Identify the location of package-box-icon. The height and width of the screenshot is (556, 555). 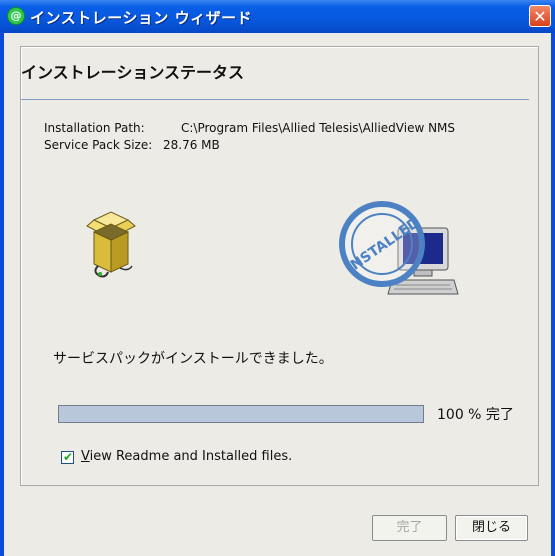
(111, 244).